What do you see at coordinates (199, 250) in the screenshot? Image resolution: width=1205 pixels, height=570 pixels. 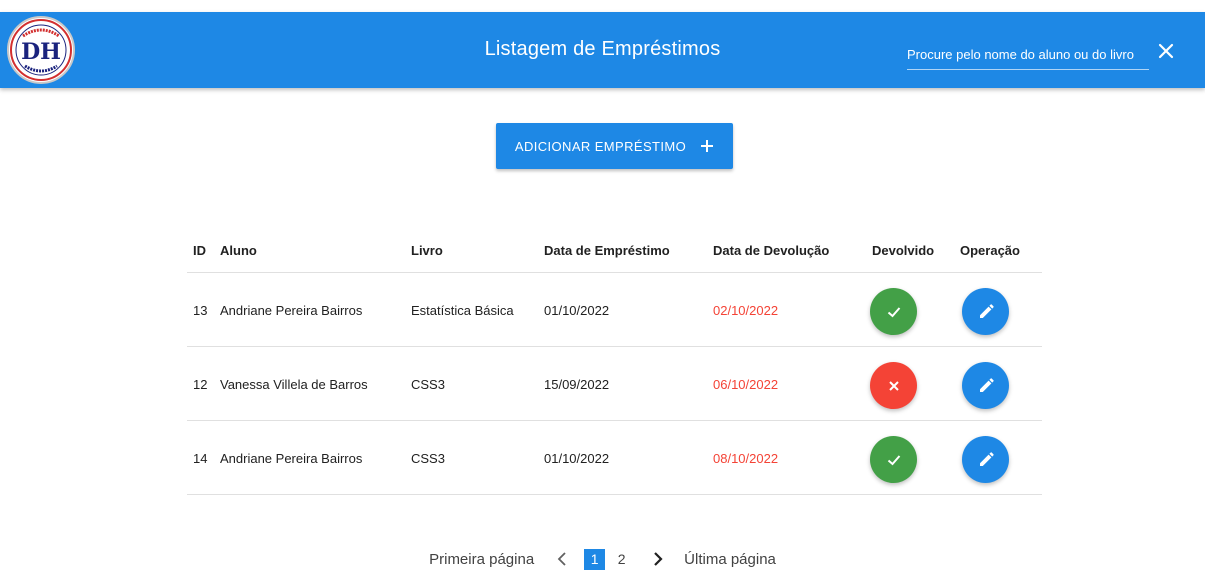 I see `column-header-id: ID` at bounding box center [199, 250].